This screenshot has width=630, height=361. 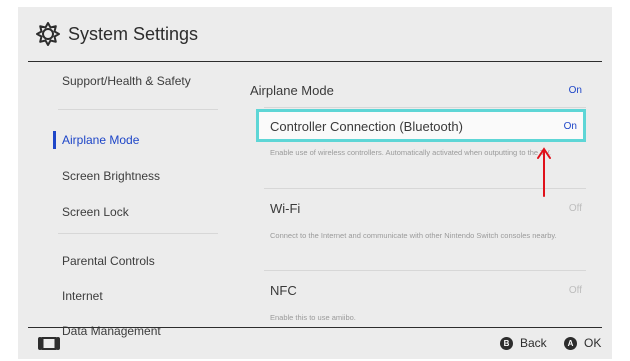 I want to click on controller-connection-row: Controller Connection (Bluetooth) On, so click(x=421, y=125).